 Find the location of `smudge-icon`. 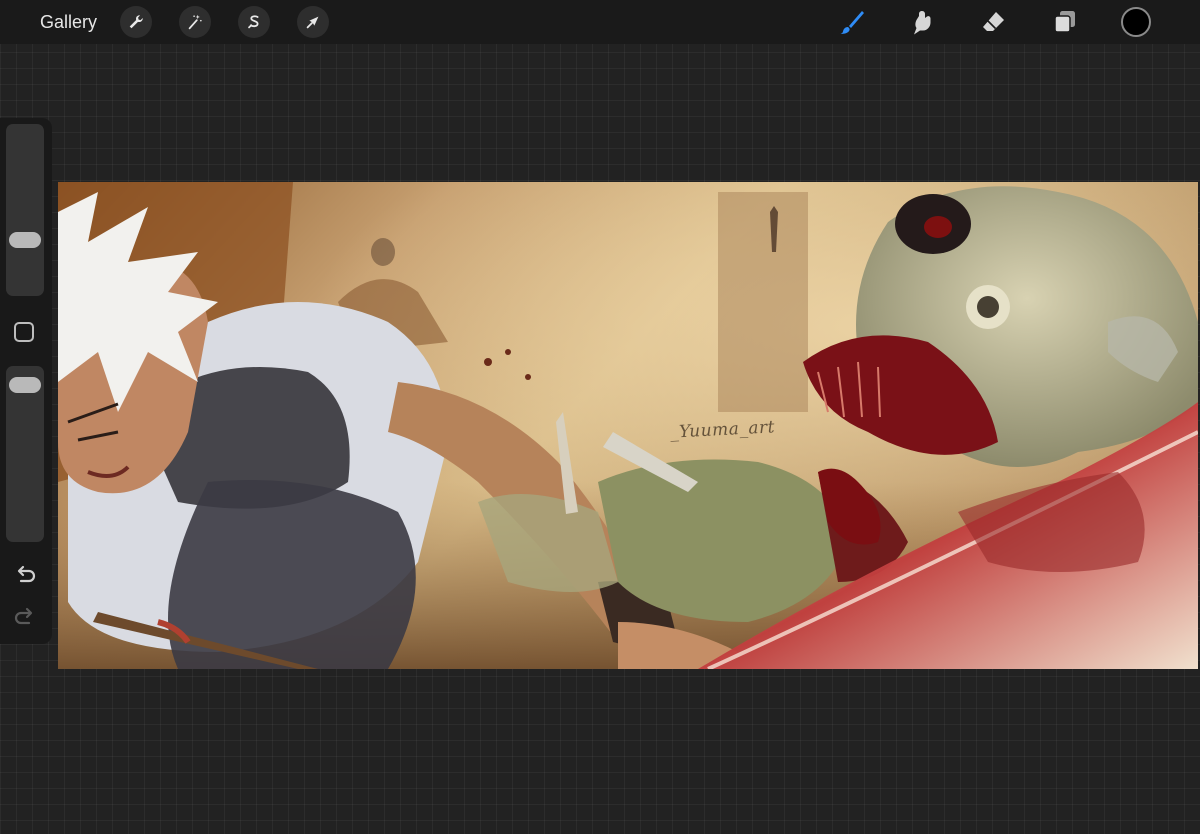

smudge-icon is located at coordinates (922, 23).